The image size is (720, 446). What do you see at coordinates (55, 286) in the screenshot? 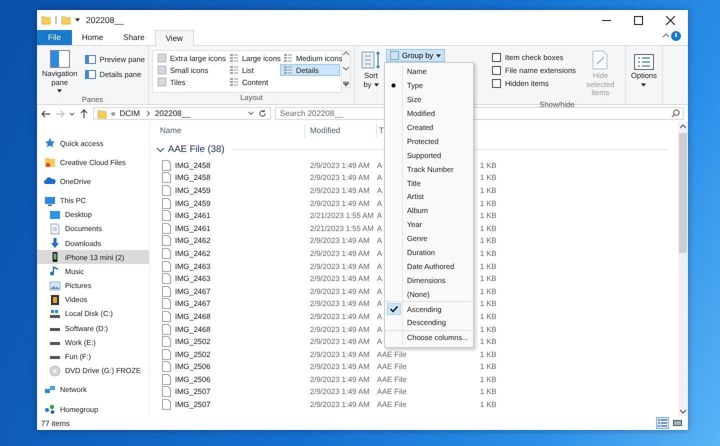
I see `picture-icon` at bounding box center [55, 286].